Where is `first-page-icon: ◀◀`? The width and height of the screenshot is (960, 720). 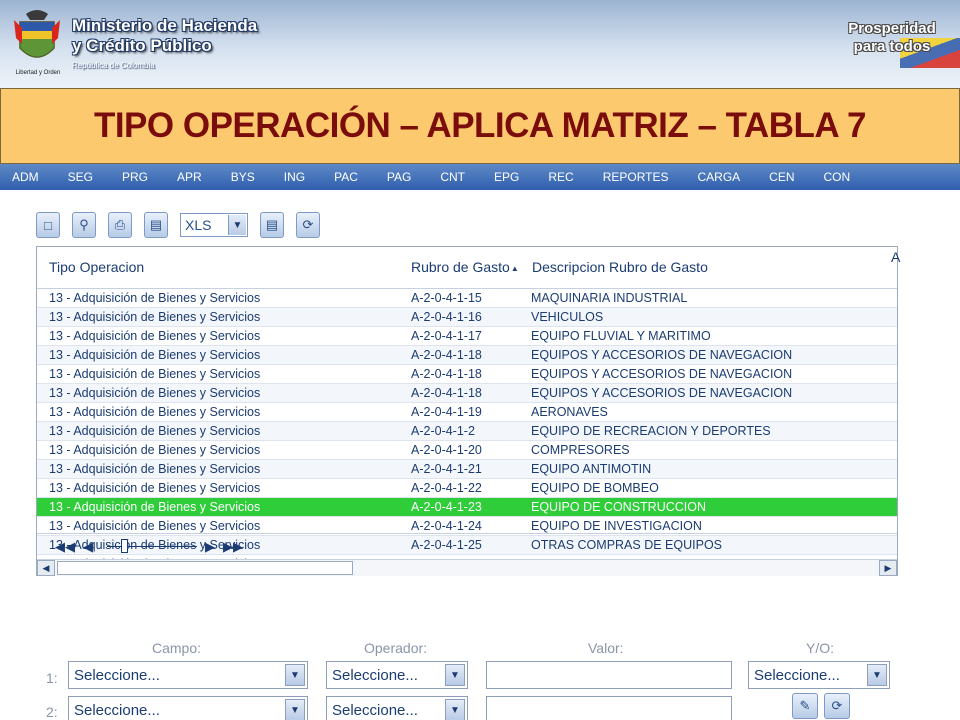
first-page-icon: ◀◀ is located at coordinates (65, 547).